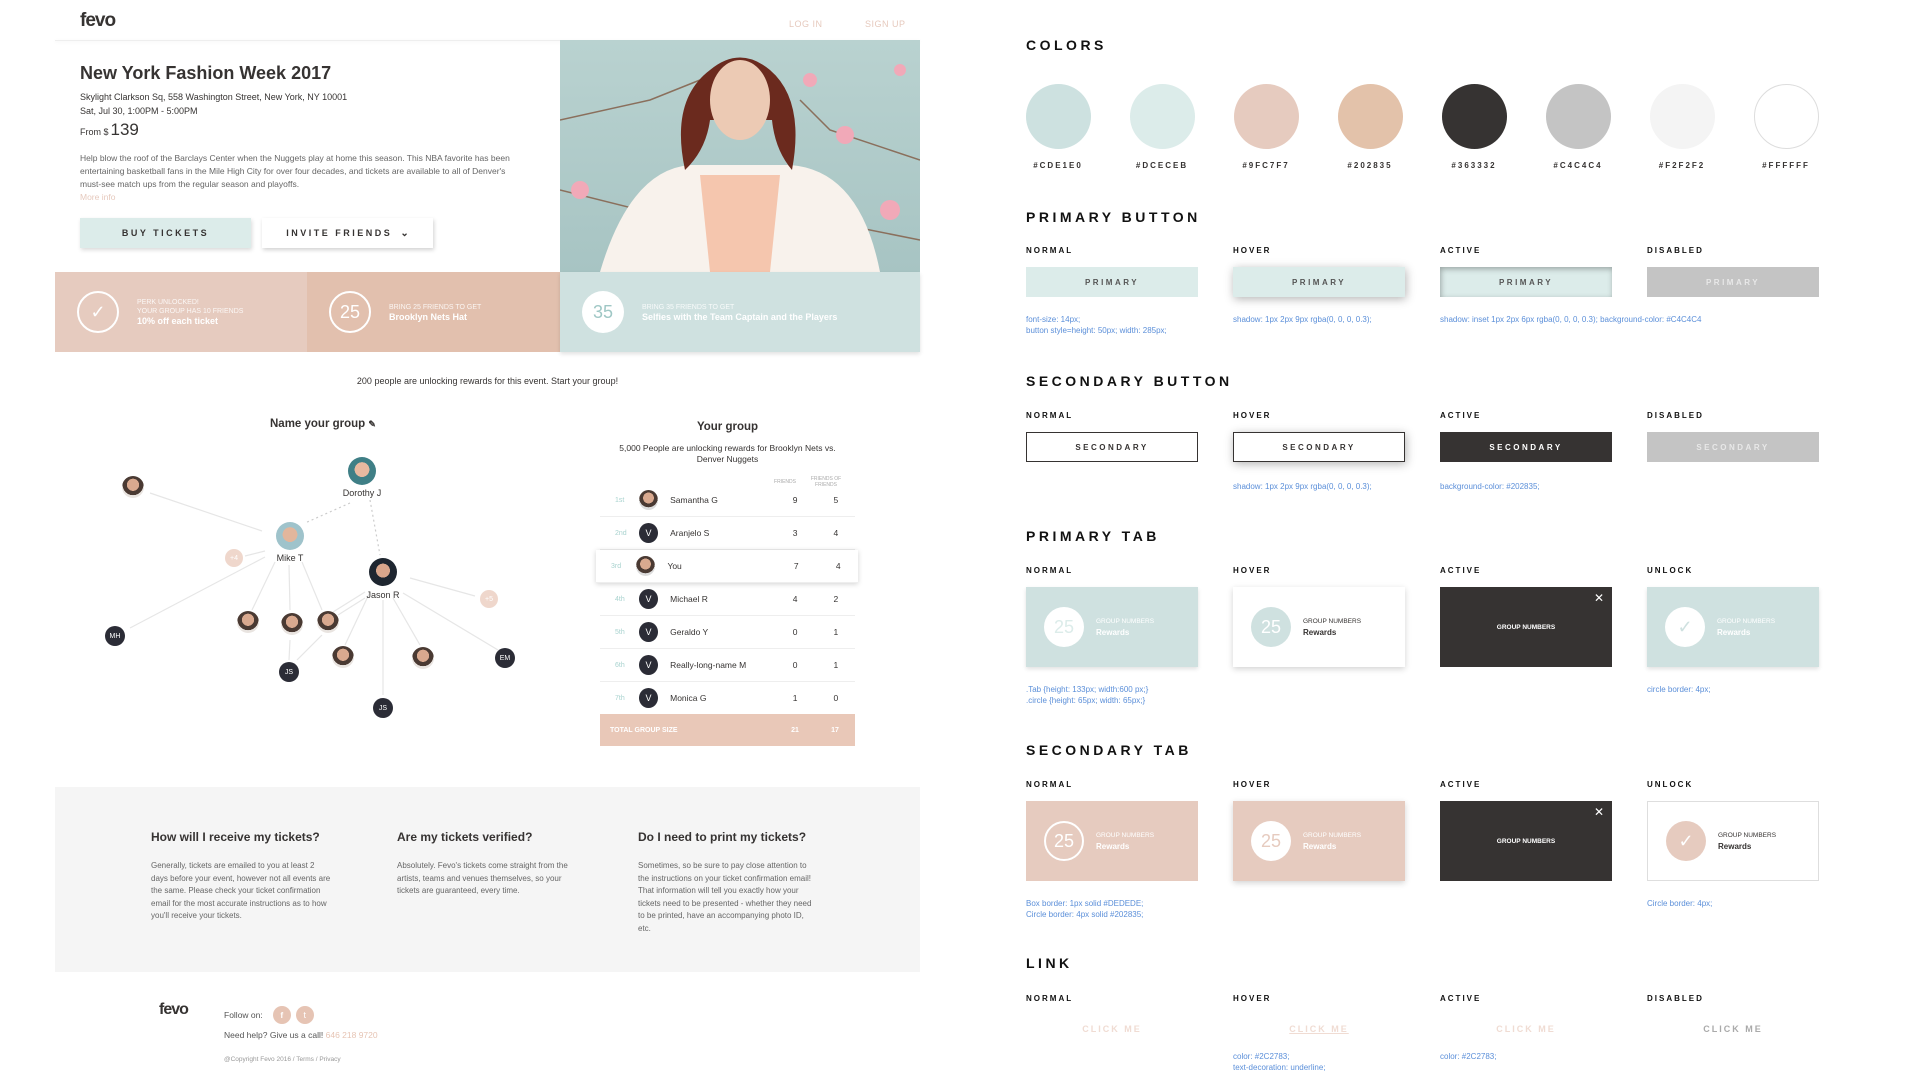 The height and width of the screenshot is (1080, 1920). I want to click on table-row: 6th V Really-long-name M 0 1, so click(727, 665).